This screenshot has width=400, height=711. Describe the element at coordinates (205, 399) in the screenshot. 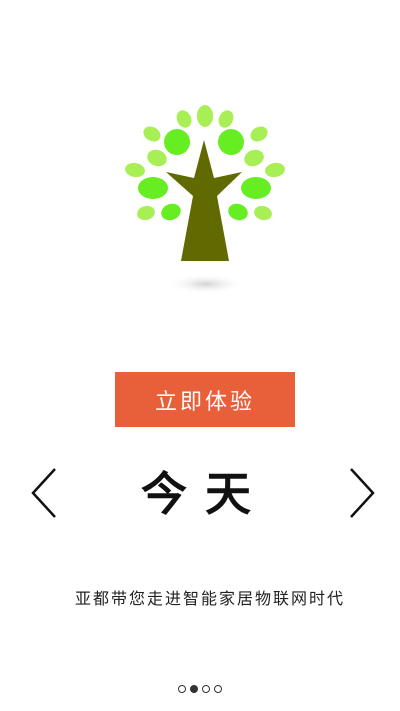

I see `try-now-button: 立即体验` at that location.